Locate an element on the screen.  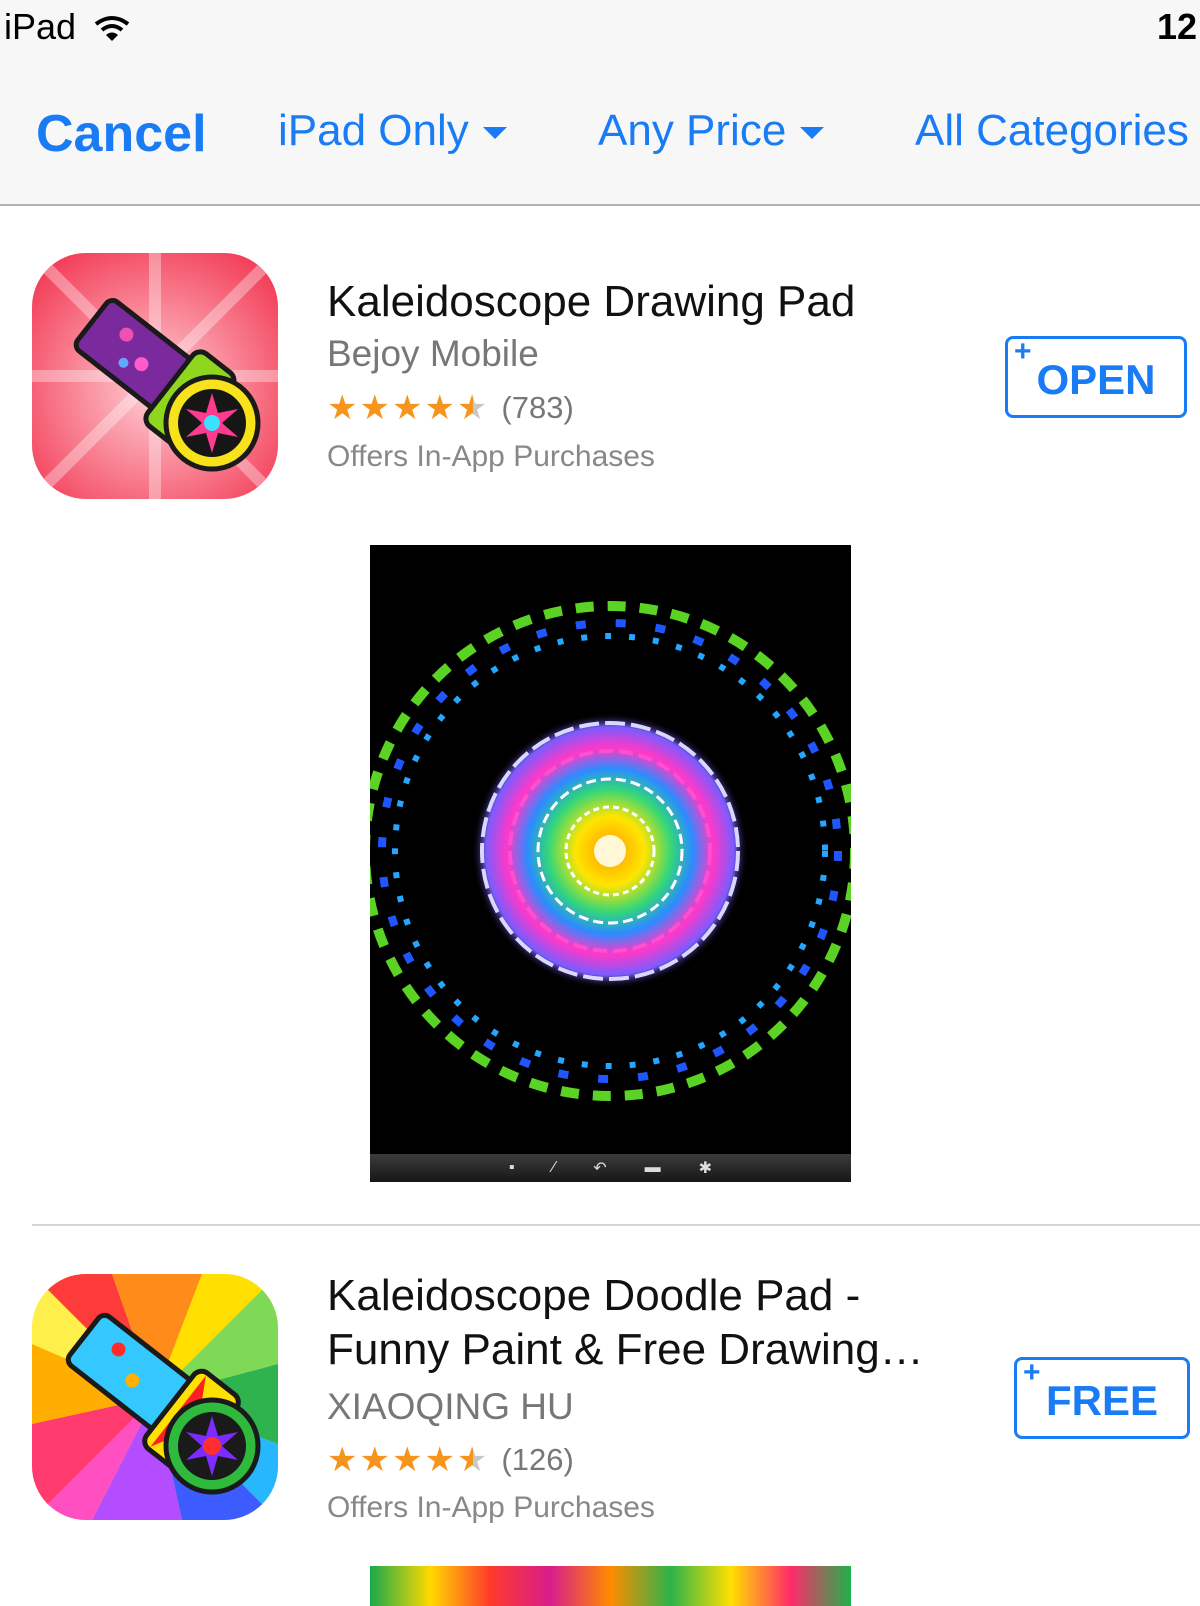
filter-price: Any Price is located at coordinates (711, 131).